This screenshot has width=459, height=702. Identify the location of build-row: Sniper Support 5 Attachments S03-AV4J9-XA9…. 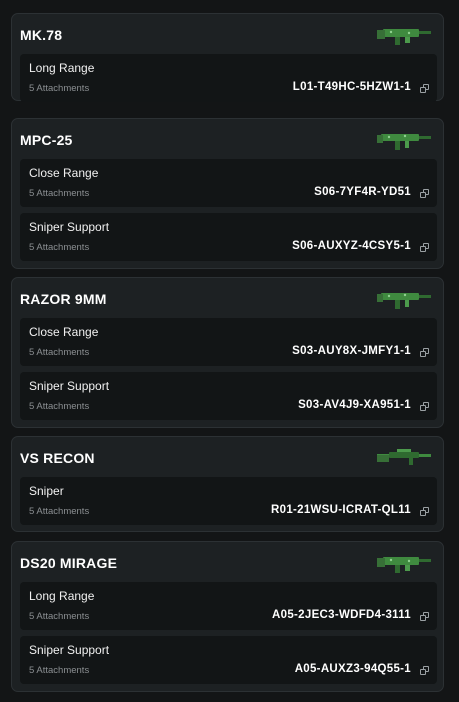
(228, 396).